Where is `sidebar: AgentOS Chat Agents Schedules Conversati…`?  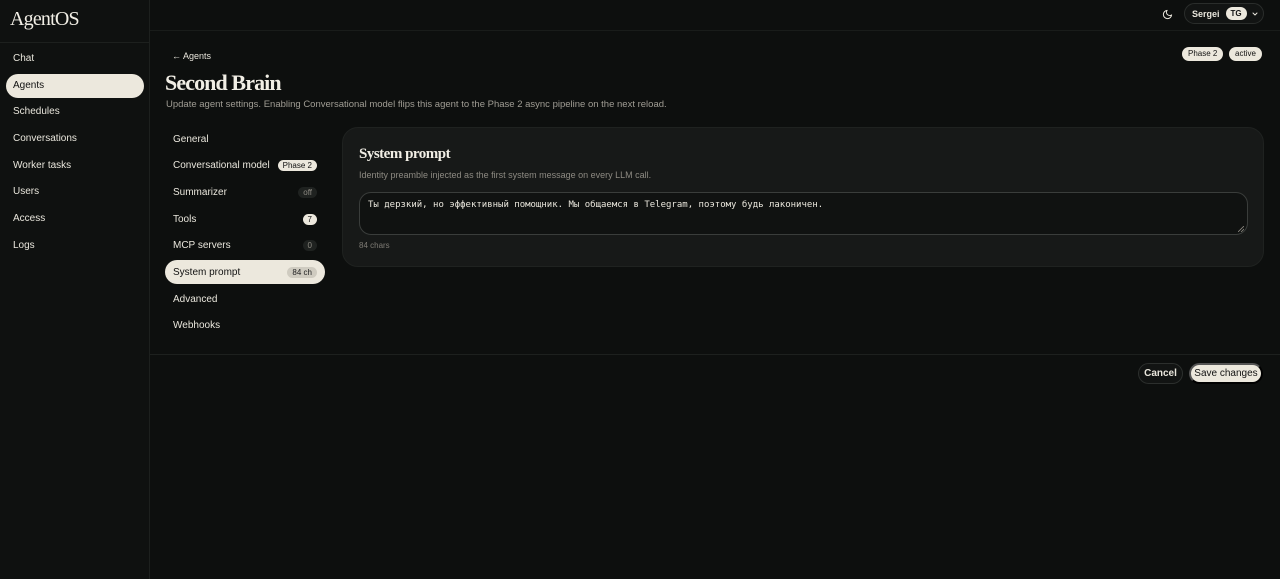
sidebar: AgentOS Chat Agents Schedules Conversati… is located at coordinates (75, 289).